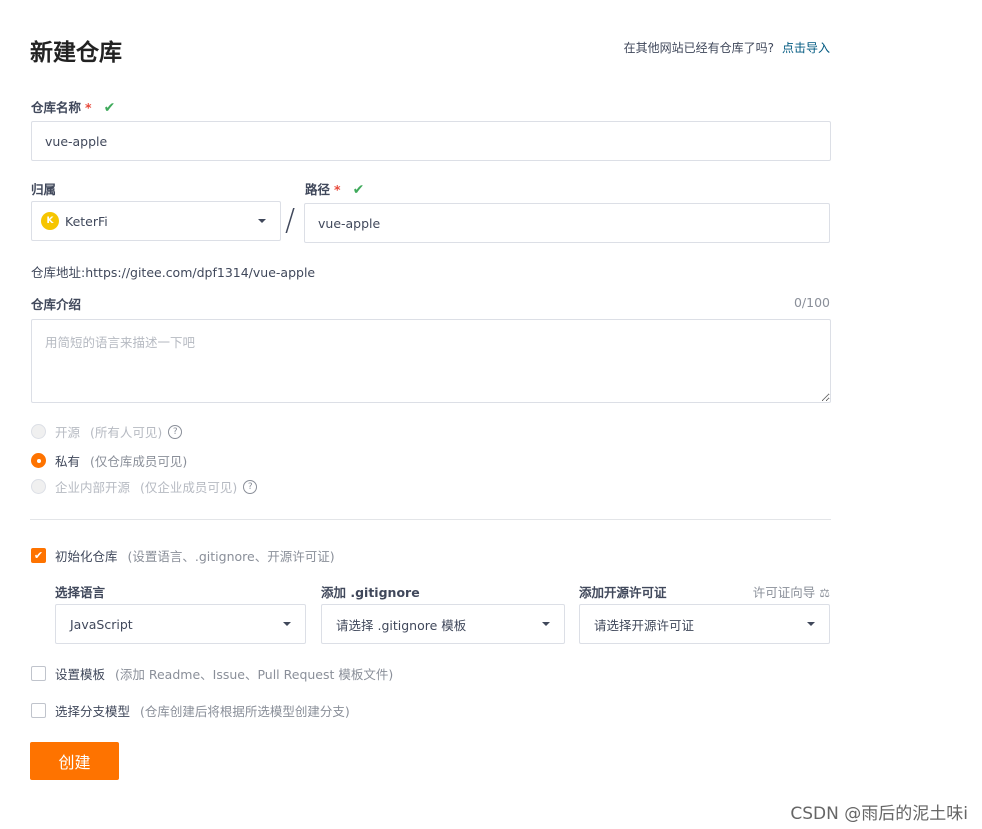 This screenshot has width=982, height=829. I want to click on owner-selected: K KeterFi, so click(74, 221).